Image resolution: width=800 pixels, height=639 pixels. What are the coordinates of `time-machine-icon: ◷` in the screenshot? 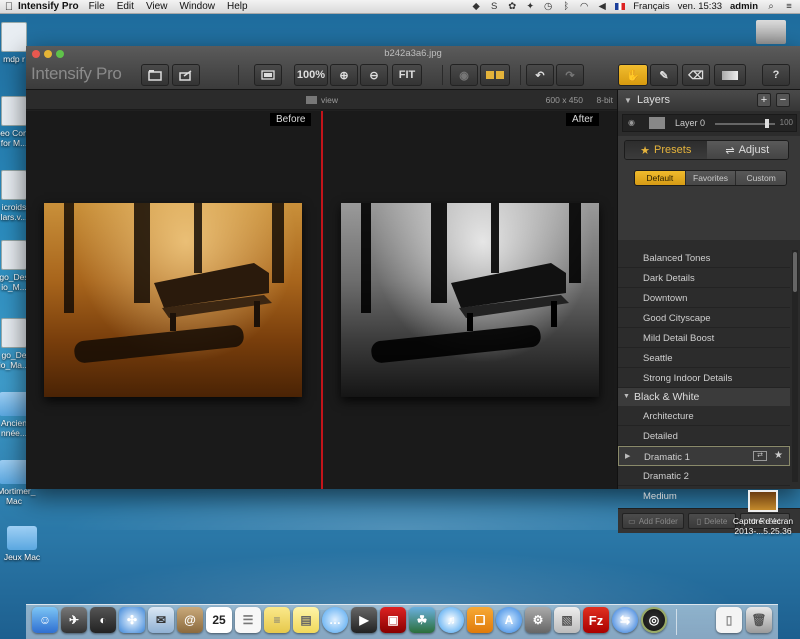 It's located at (548, 6).